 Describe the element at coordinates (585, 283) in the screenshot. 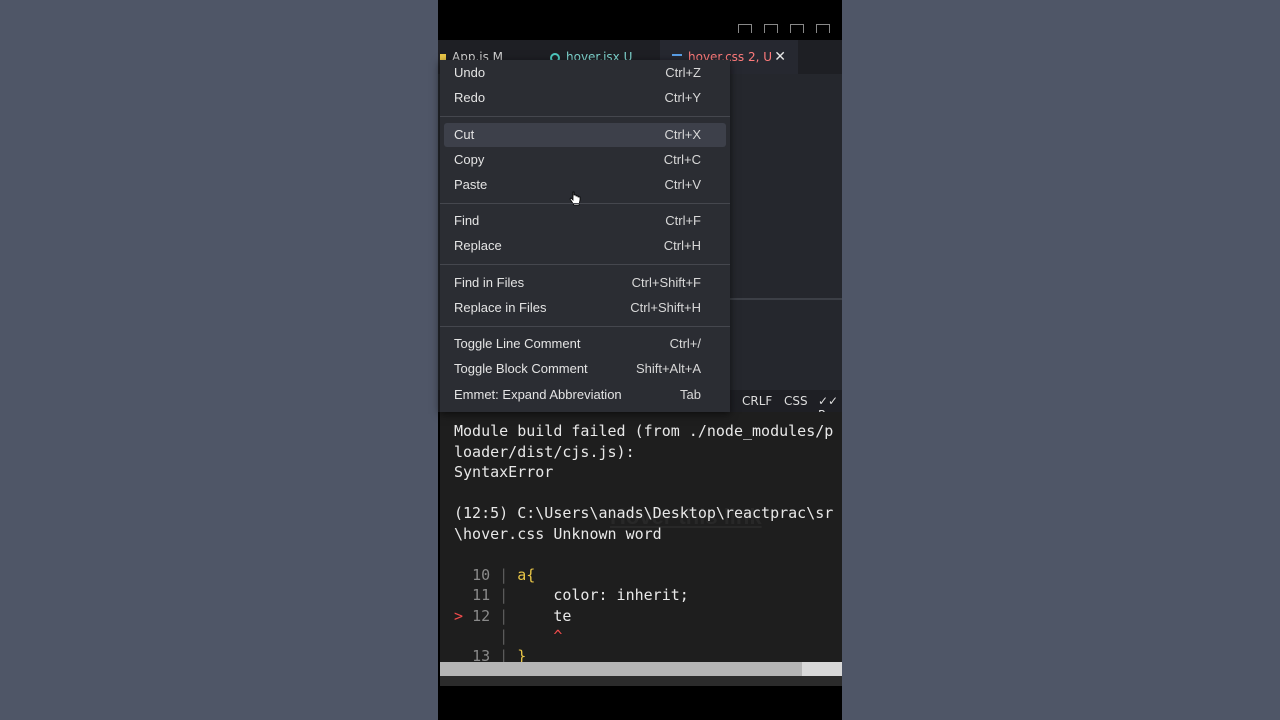

I see `menu-item-find-in-files: Find in Files Ctrl+Shift+F` at that location.